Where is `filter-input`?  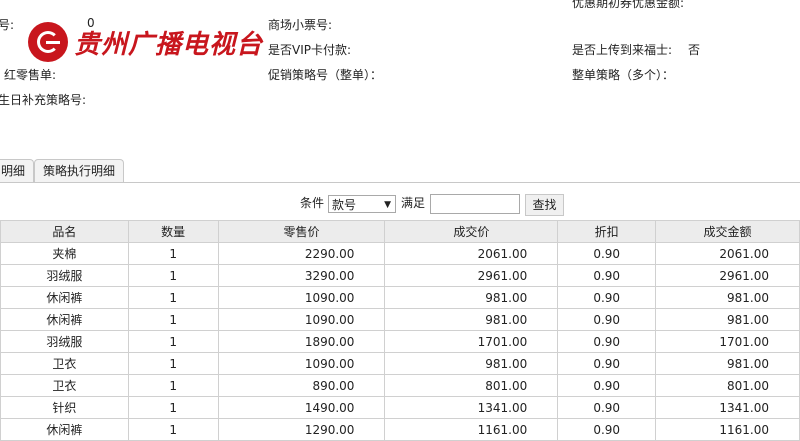 filter-input is located at coordinates (475, 204).